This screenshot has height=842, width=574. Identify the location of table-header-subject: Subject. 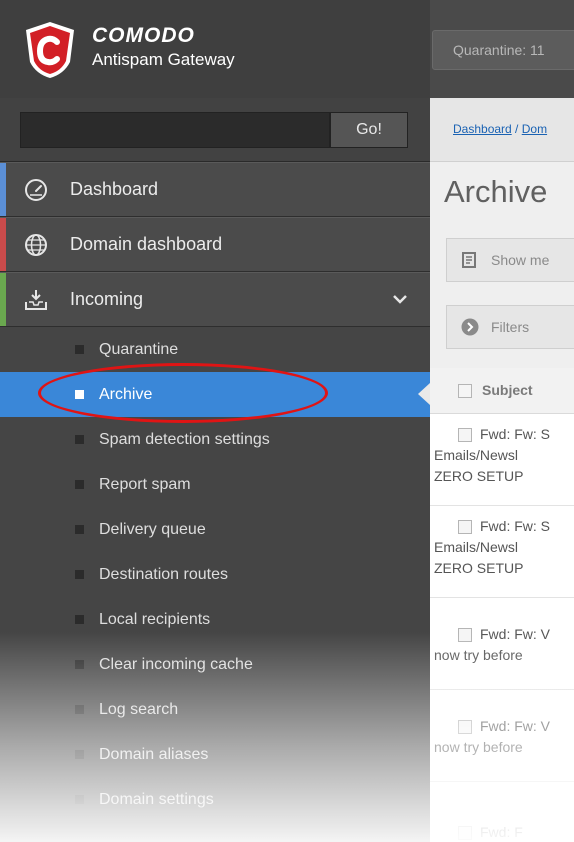
(502, 391).